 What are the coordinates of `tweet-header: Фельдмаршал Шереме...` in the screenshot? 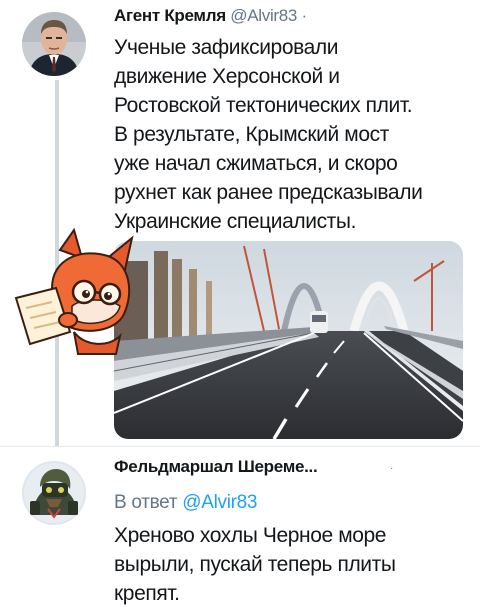 It's located at (216, 467).